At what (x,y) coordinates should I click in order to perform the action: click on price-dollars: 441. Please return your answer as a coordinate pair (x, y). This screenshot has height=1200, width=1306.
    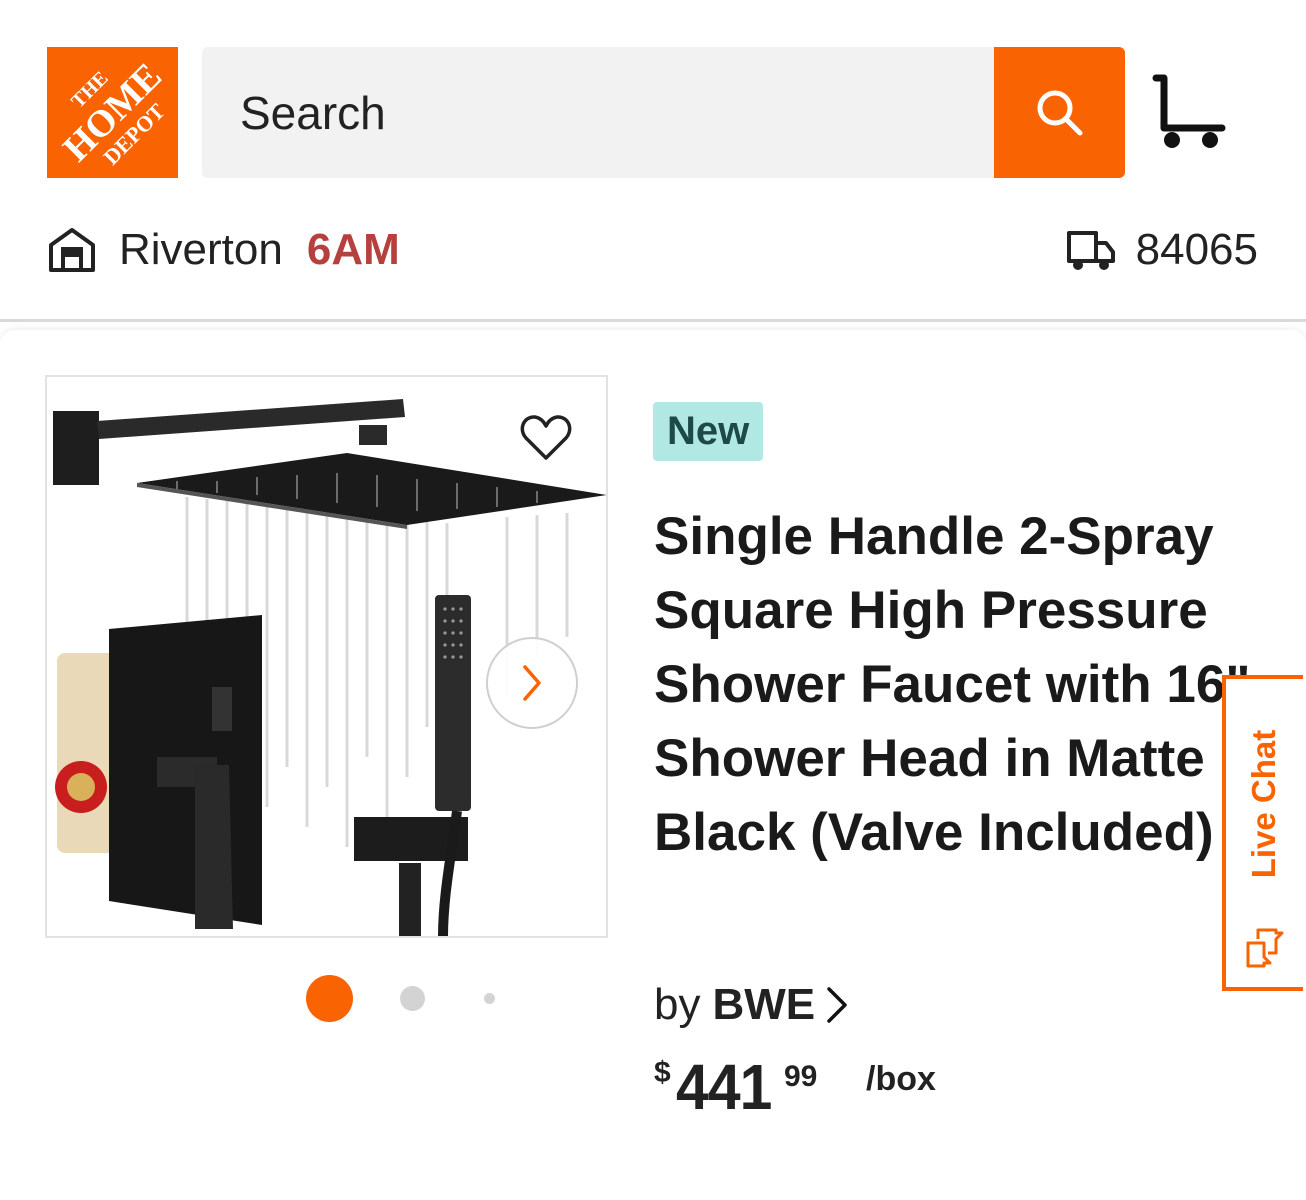
    Looking at the image, I should click on (724, 1087).